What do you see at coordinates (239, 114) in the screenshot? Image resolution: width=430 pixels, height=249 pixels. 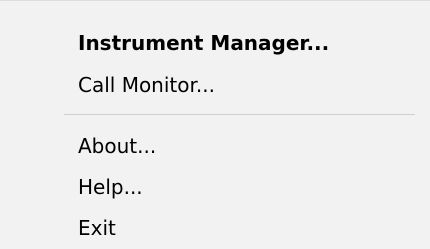 I see `menu-separator` at bounding box center [239, 114].